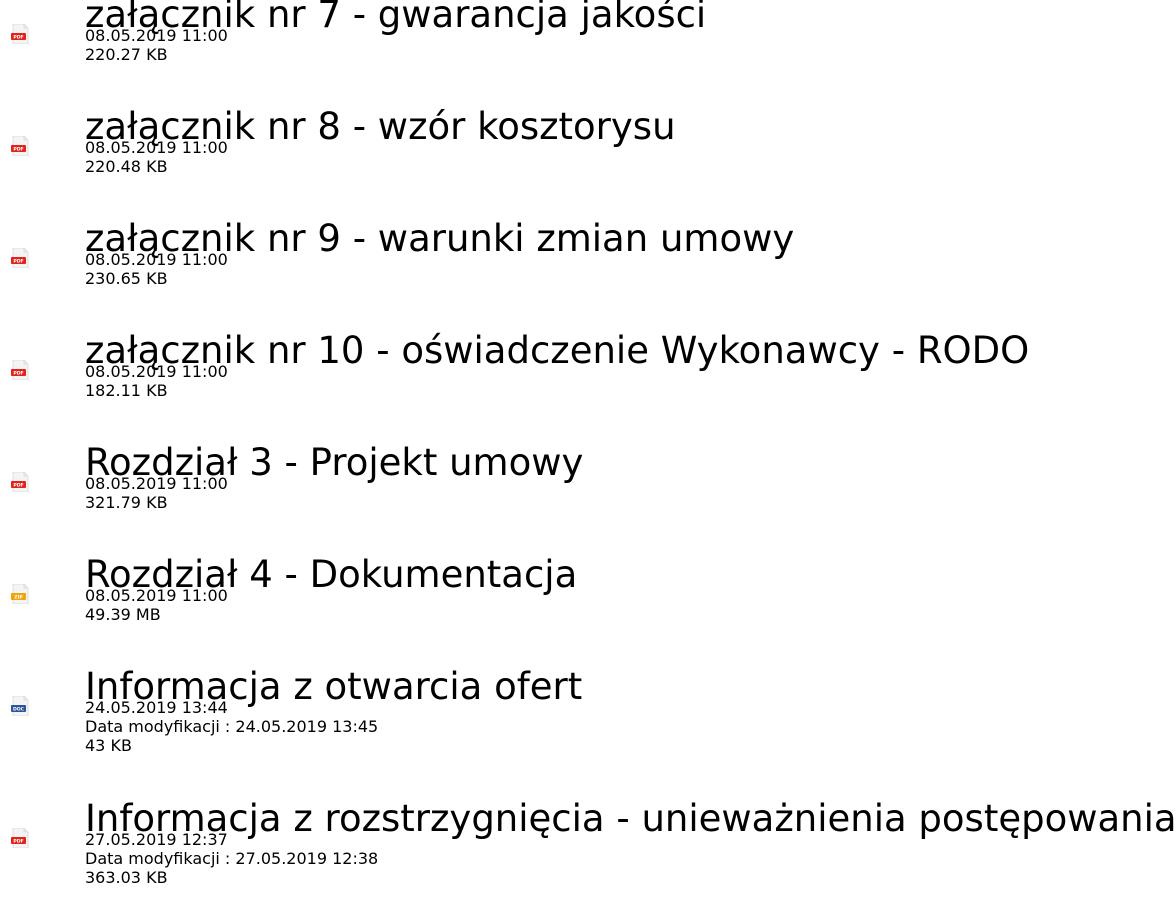  I want to click on file-size: 230.65 KB, so click(126, 278).